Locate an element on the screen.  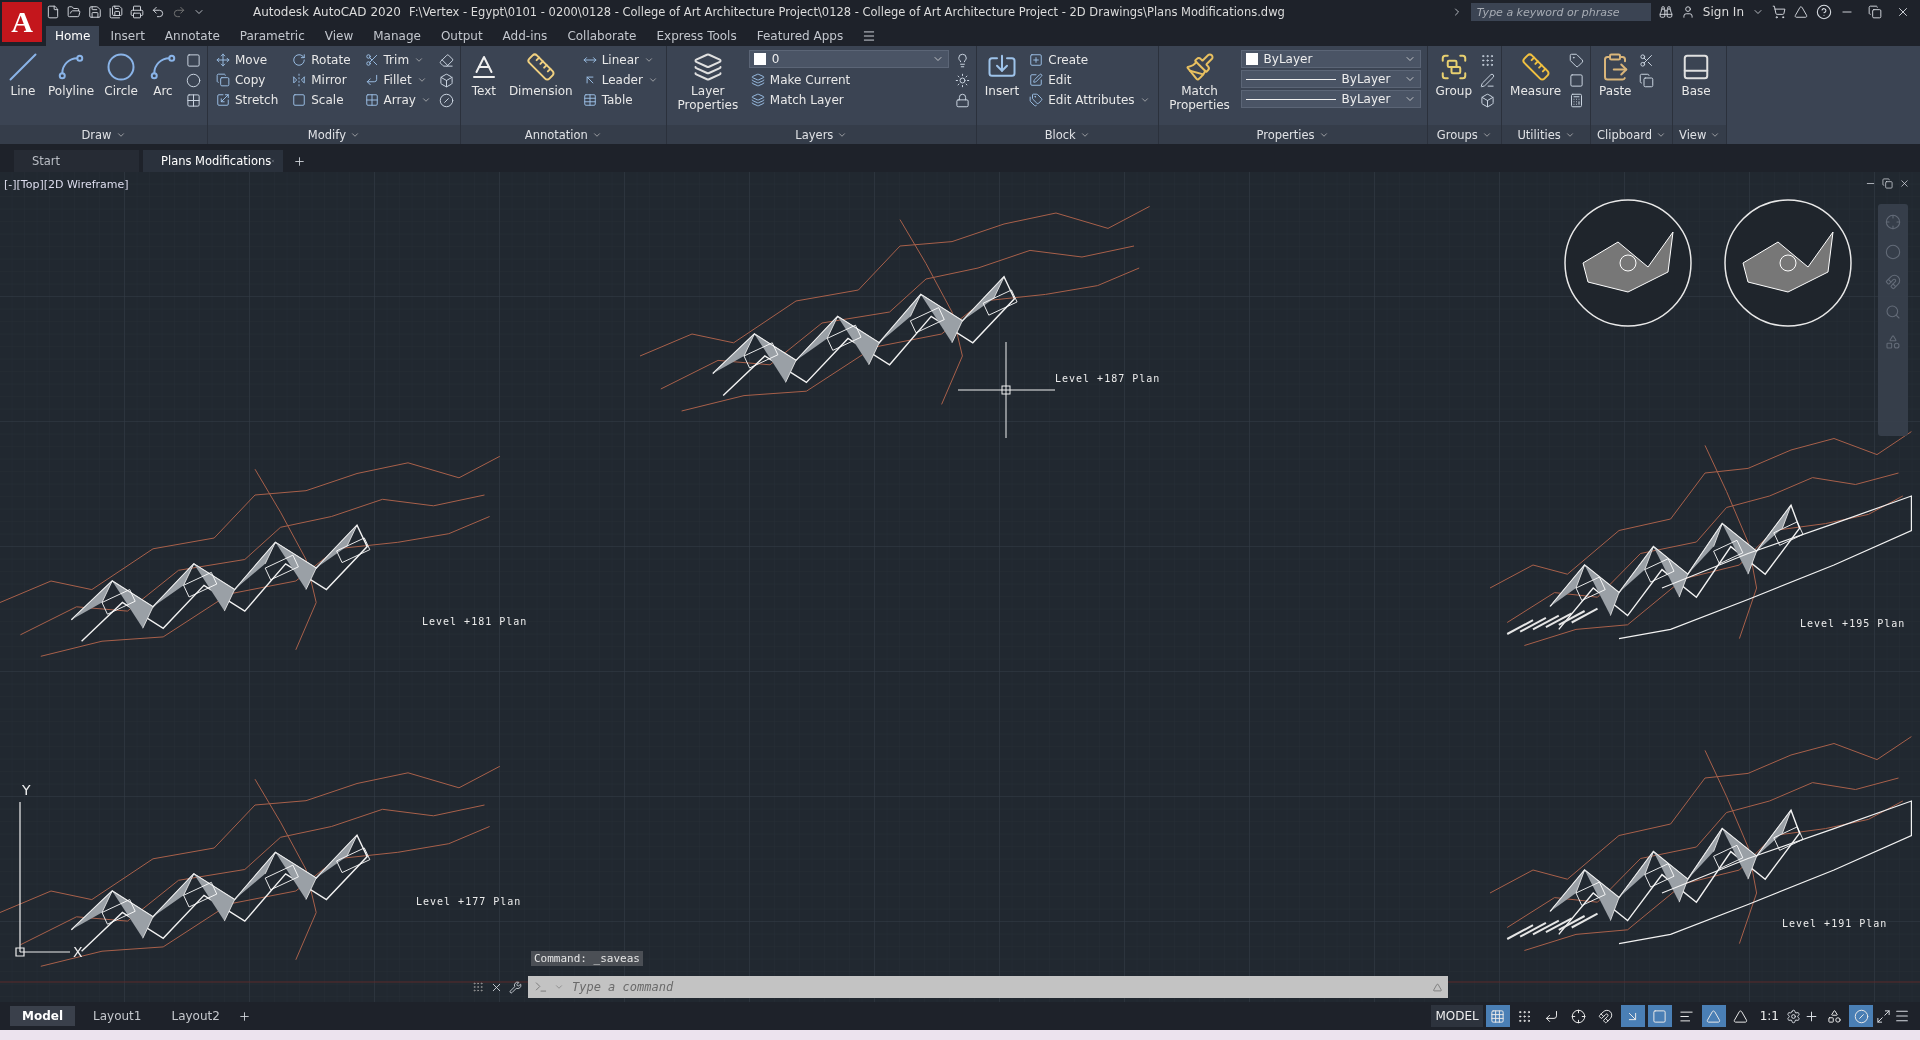
sun-icon is located at coordinates (962, 80).